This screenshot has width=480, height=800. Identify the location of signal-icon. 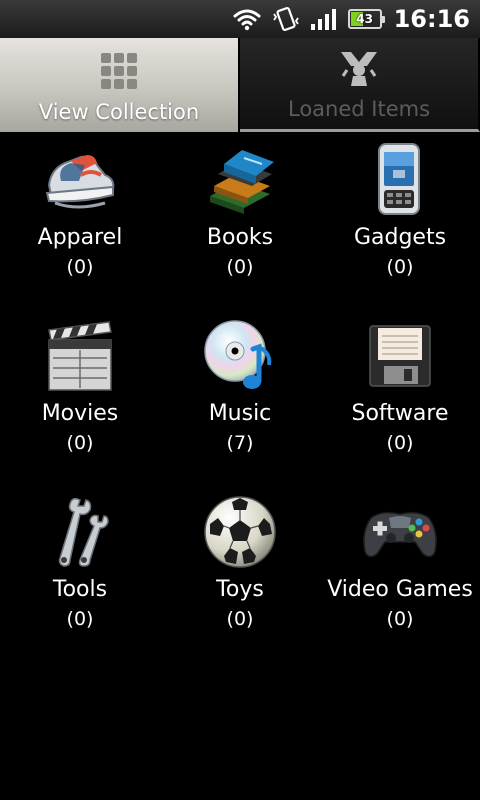
(324, 19).